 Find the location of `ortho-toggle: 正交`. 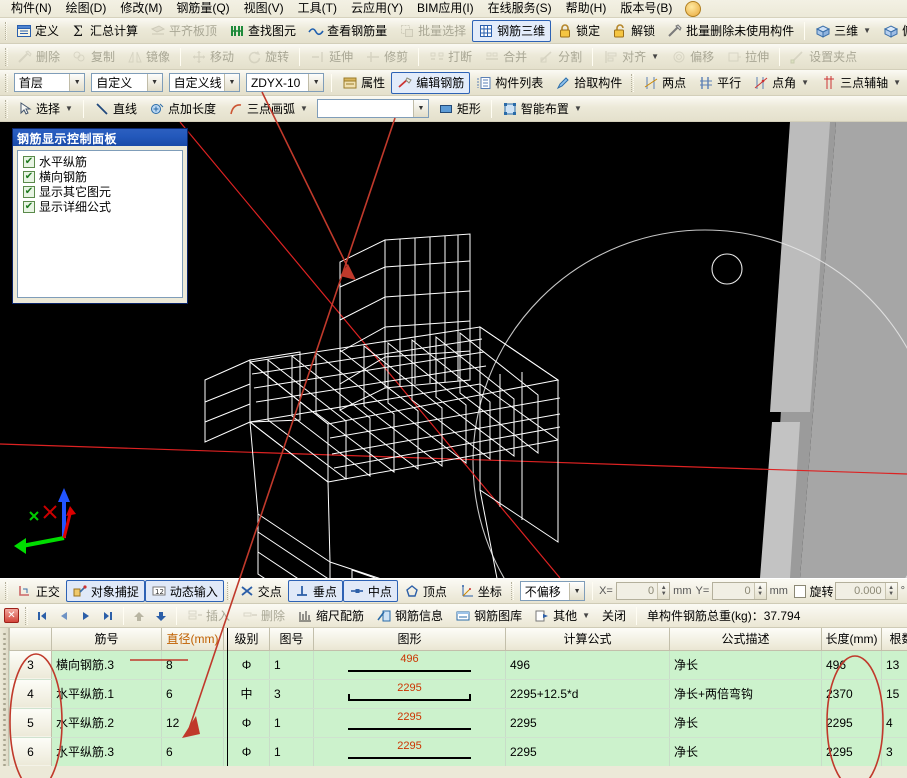

ortho-toggle: 正交 is located at coordinates (38, 591).